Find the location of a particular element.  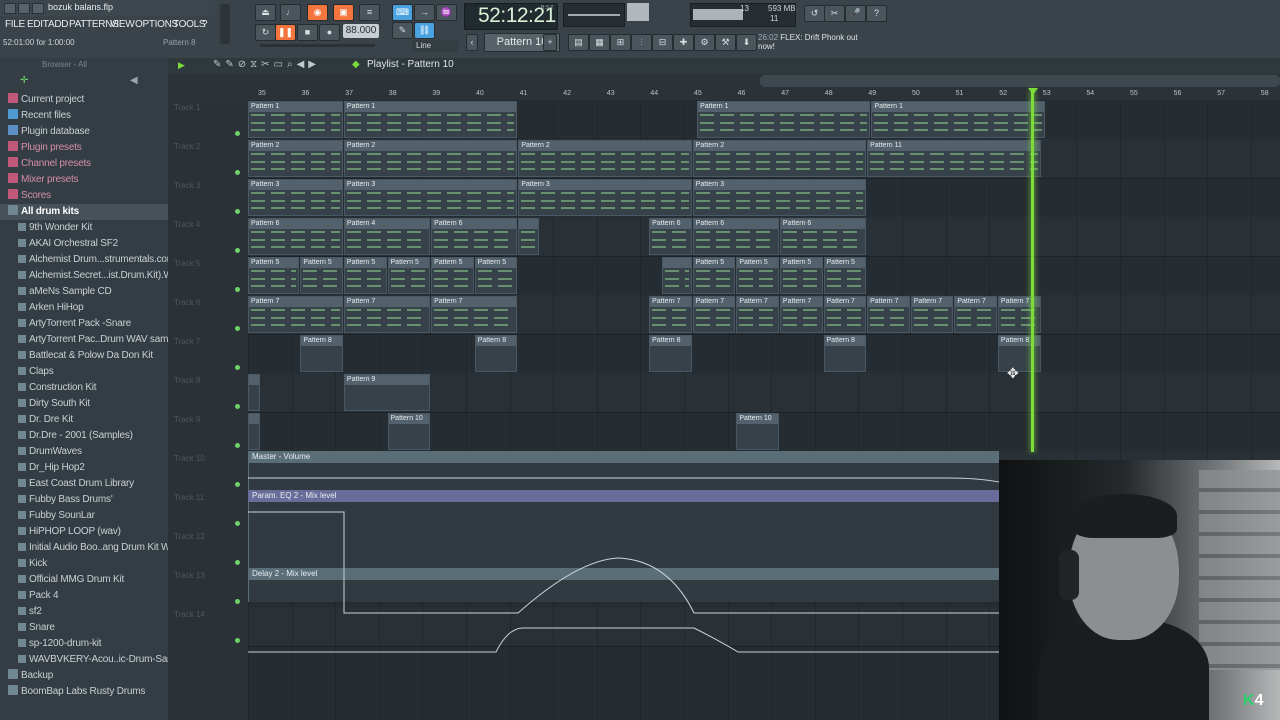

piano-roll-icon: ▦ is located at coordinates (599, 42).